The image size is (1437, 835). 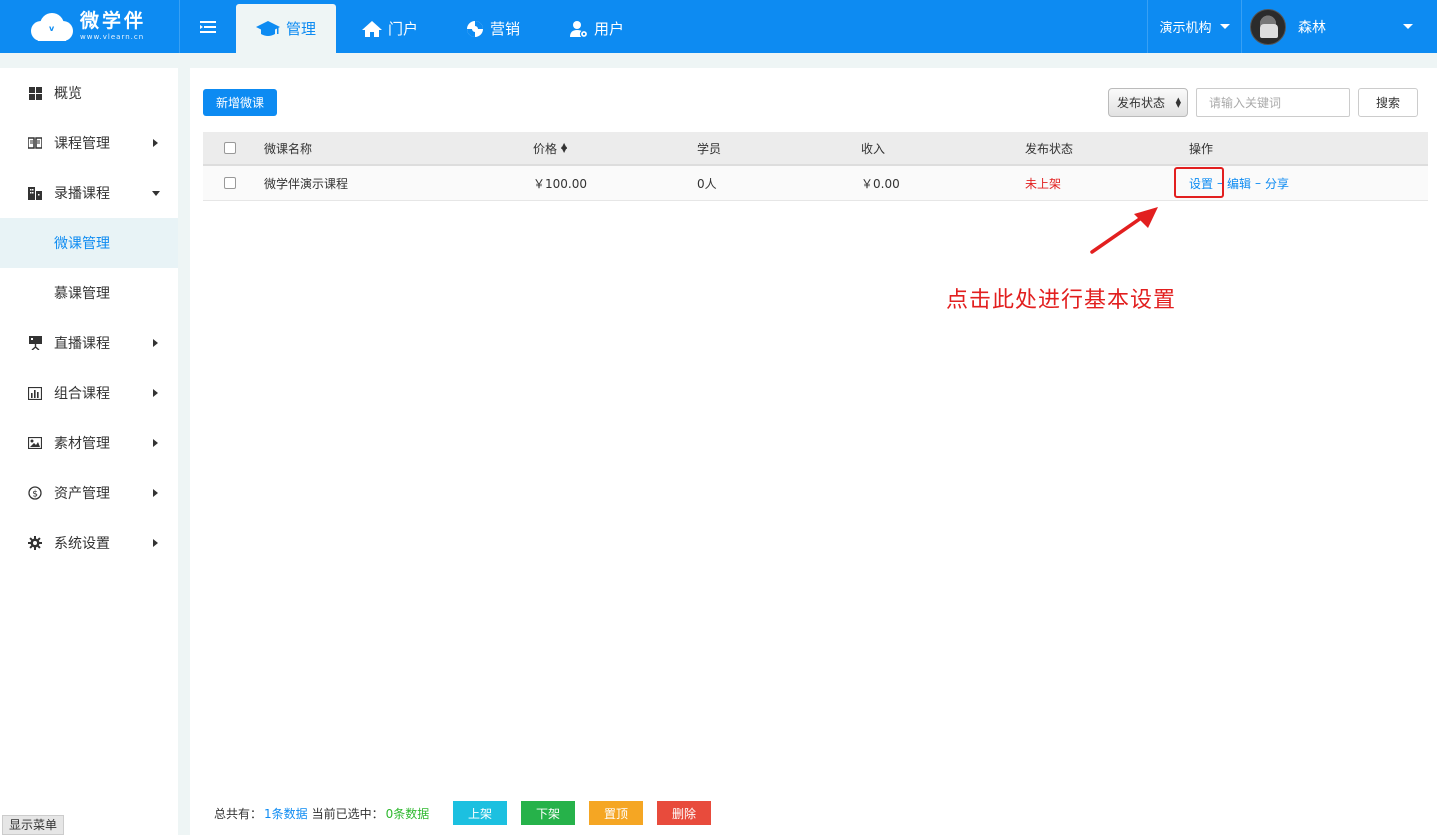 I want to click on tab-marketing-label: 营销, so click(x=505, y=29).